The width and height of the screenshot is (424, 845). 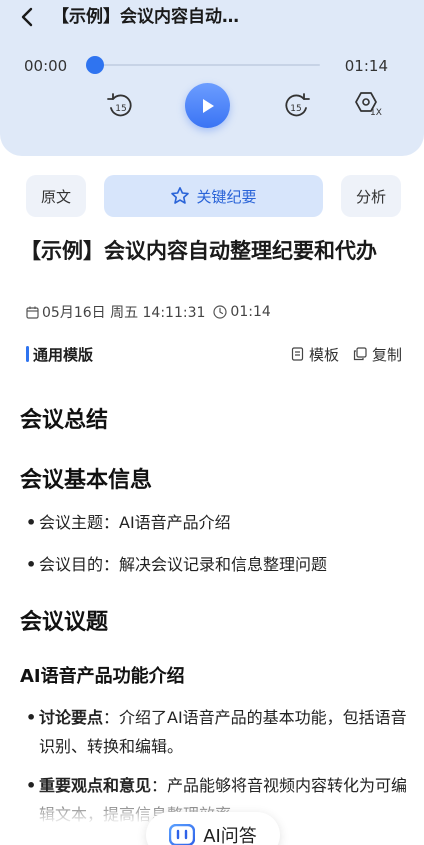 I want to click on tab-analysis: 分析, so click(x=371, y=196).